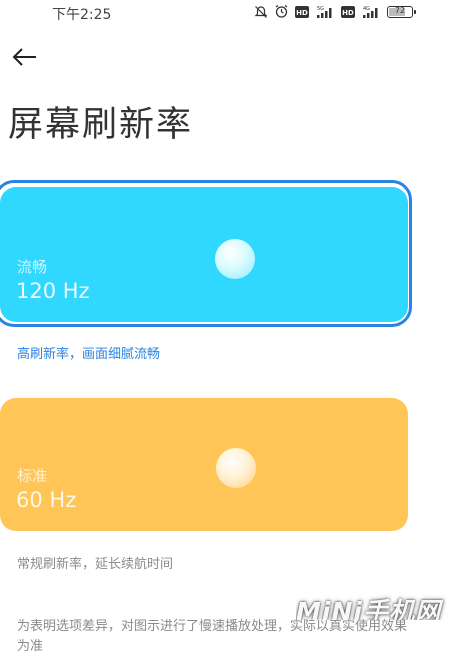 This screenshot has width=471, height=659. I want to click on option-description: 高刷新率，画面细腻流畅, so click(89, 354).